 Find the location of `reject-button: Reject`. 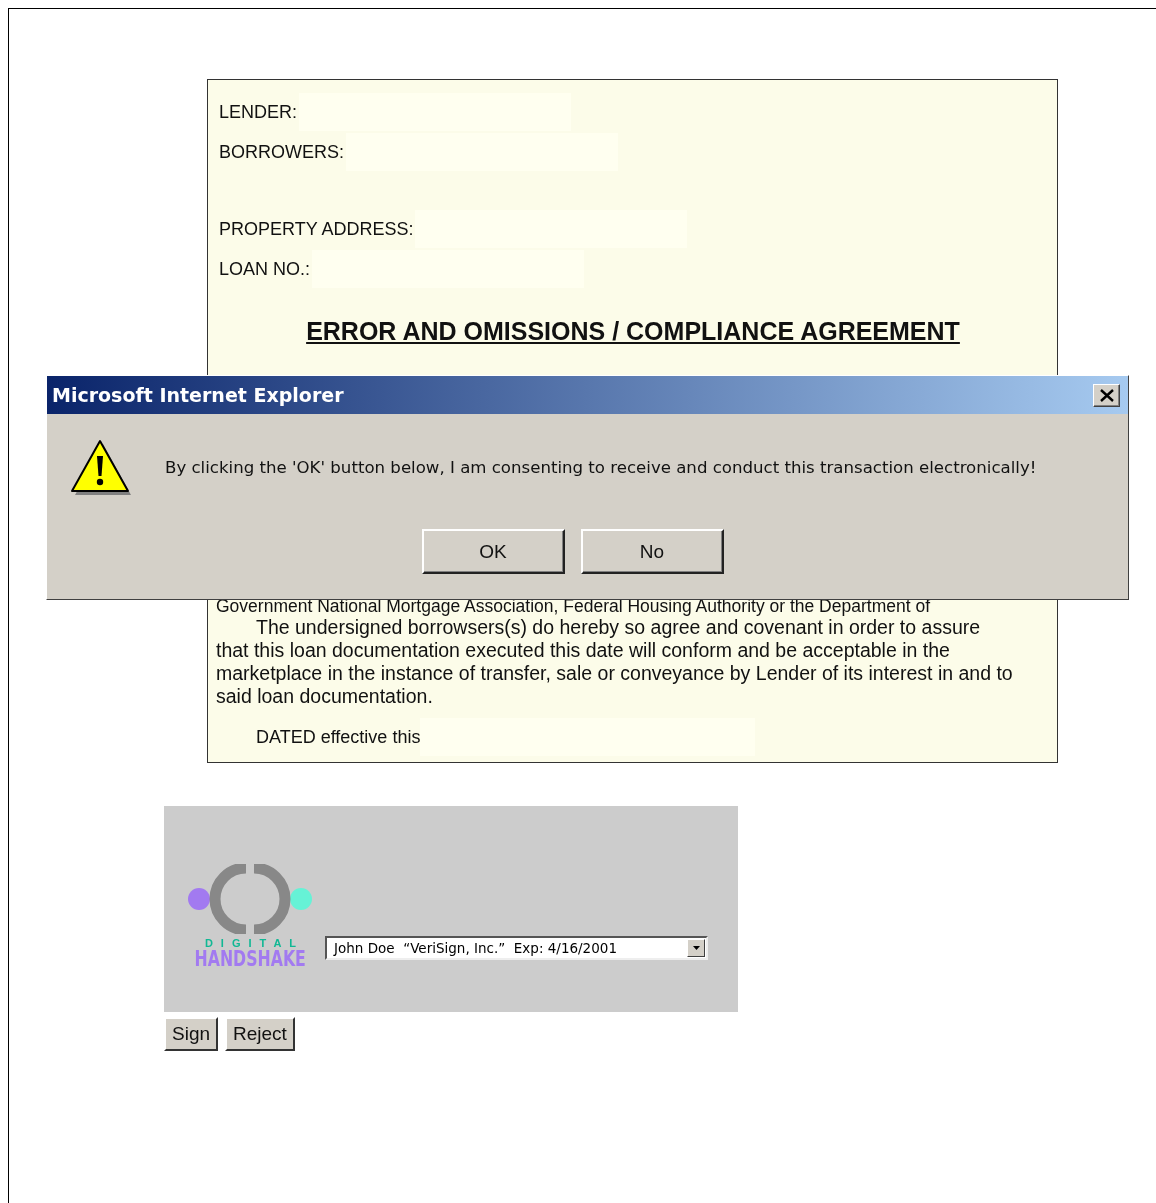

reject-button: Reject is located at coordinates (260, 1034).